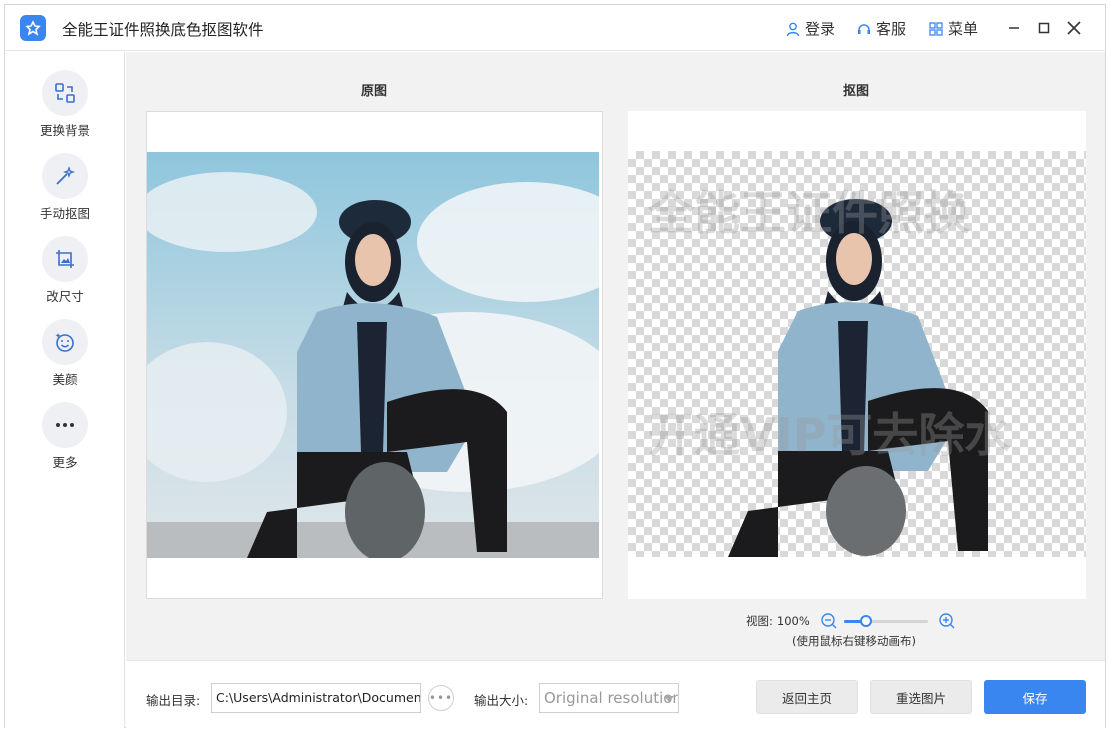 The width and height of the screenshot is (1110, 732). Describe the element at coordinates (316, 698) in the screenshot. I see `output-dir-field: C:\Users\Administrator\Documents\` at that location.